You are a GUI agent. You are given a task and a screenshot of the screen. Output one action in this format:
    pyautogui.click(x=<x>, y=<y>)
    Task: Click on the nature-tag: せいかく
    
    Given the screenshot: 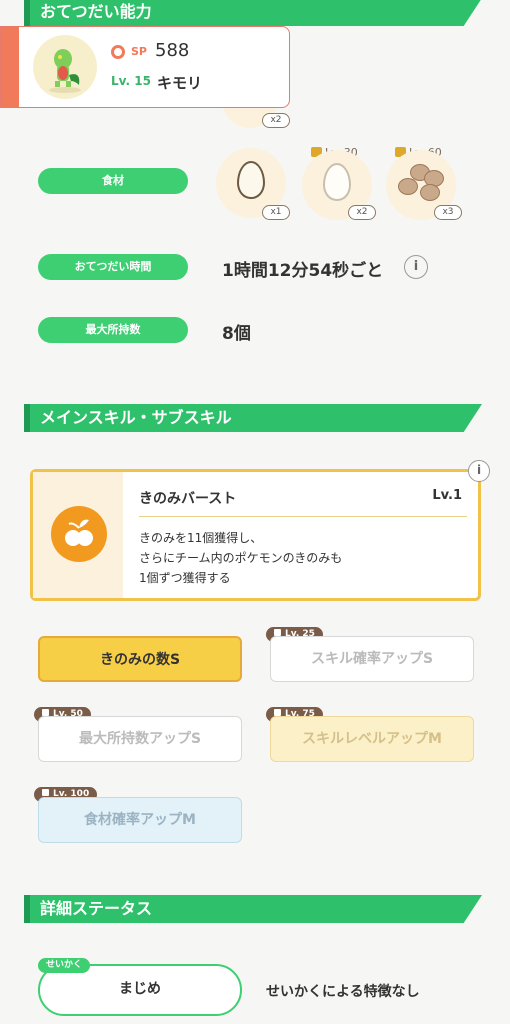 What is the action you would take?
    pyautogui.click(x=64, y=965)
    